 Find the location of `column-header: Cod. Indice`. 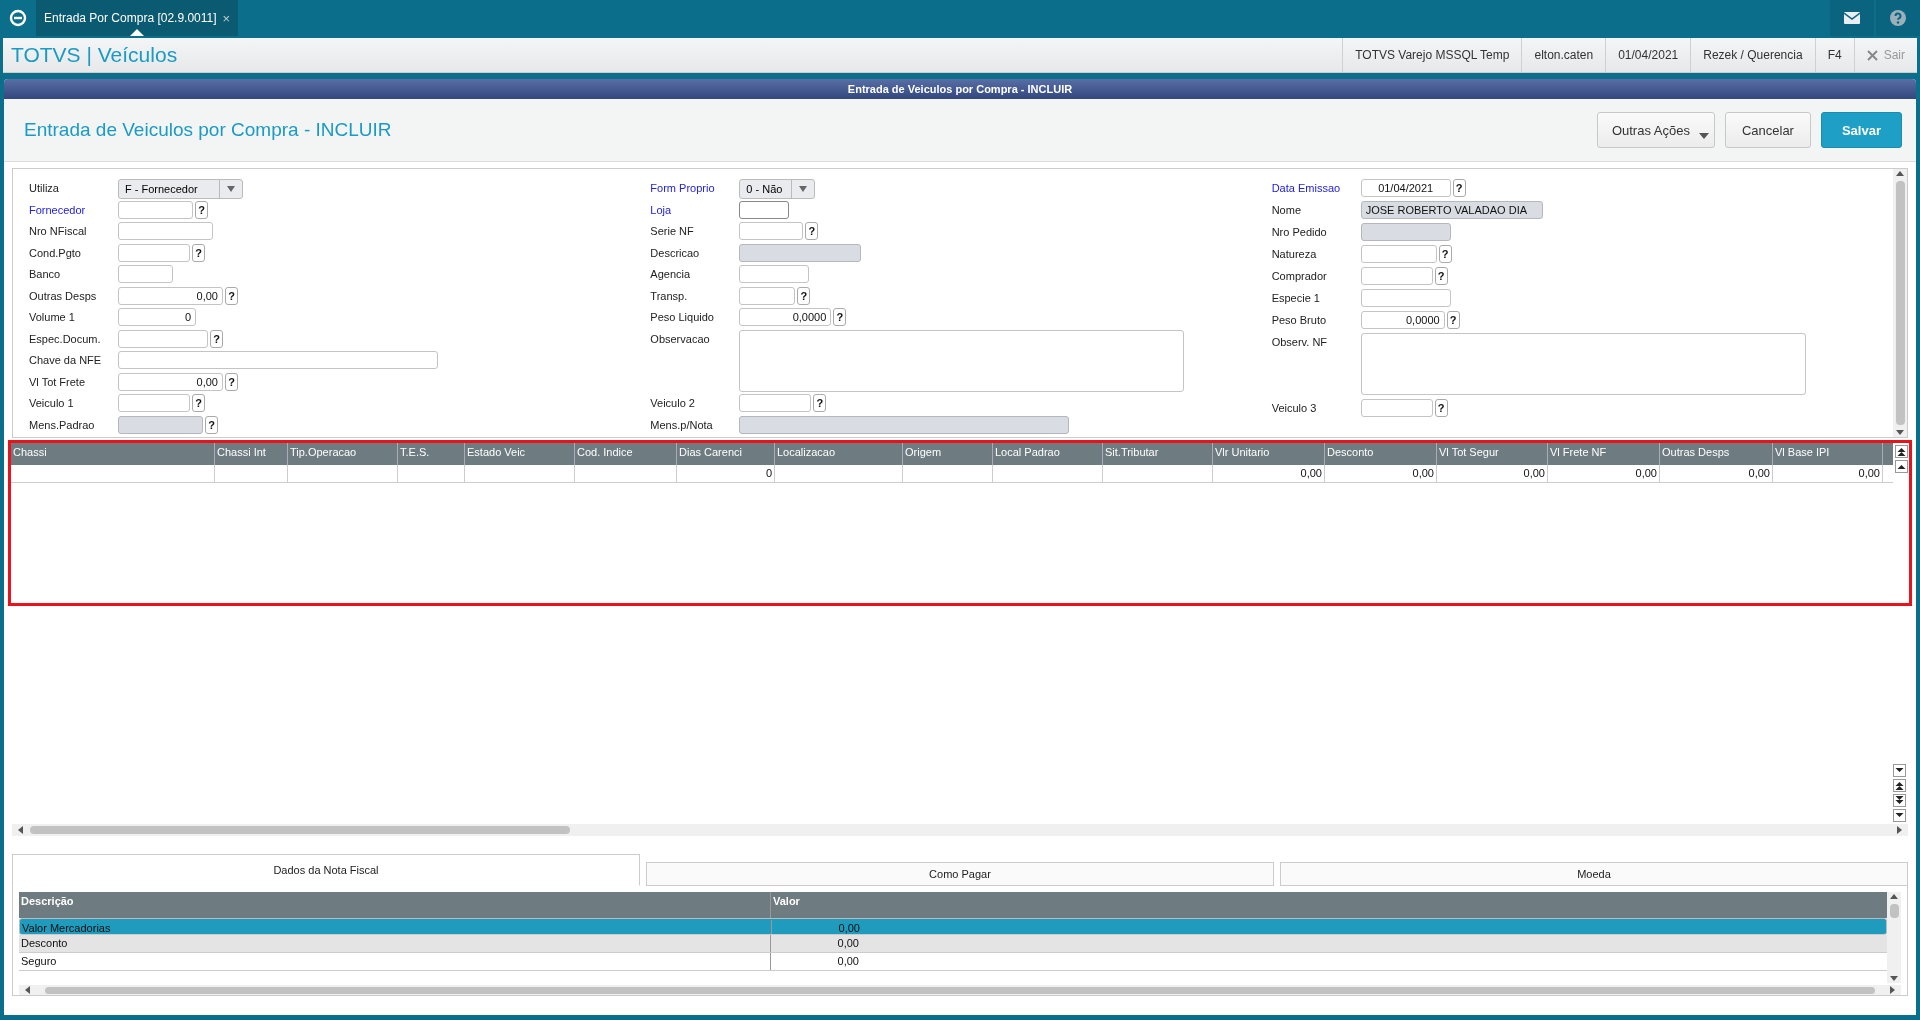

column-header: Cod. Indice is located at coordinates (626, 454).